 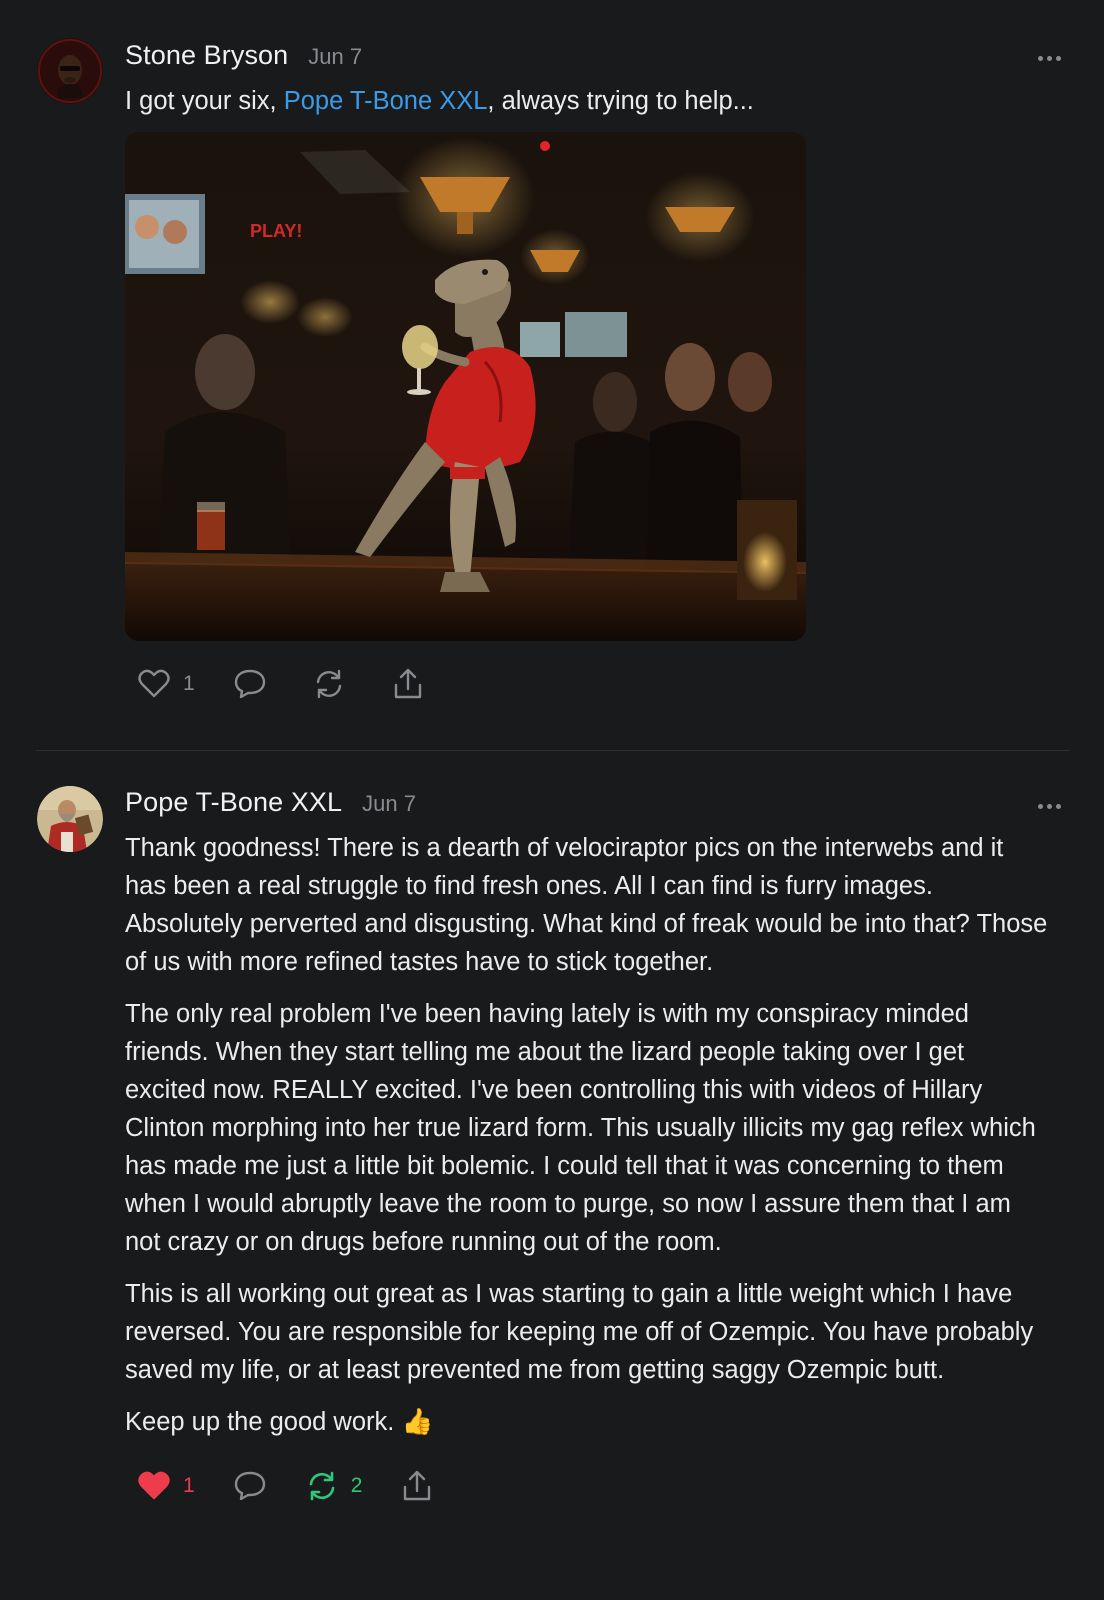 I want to click on repost-icon, so click(x=321, y=1486).